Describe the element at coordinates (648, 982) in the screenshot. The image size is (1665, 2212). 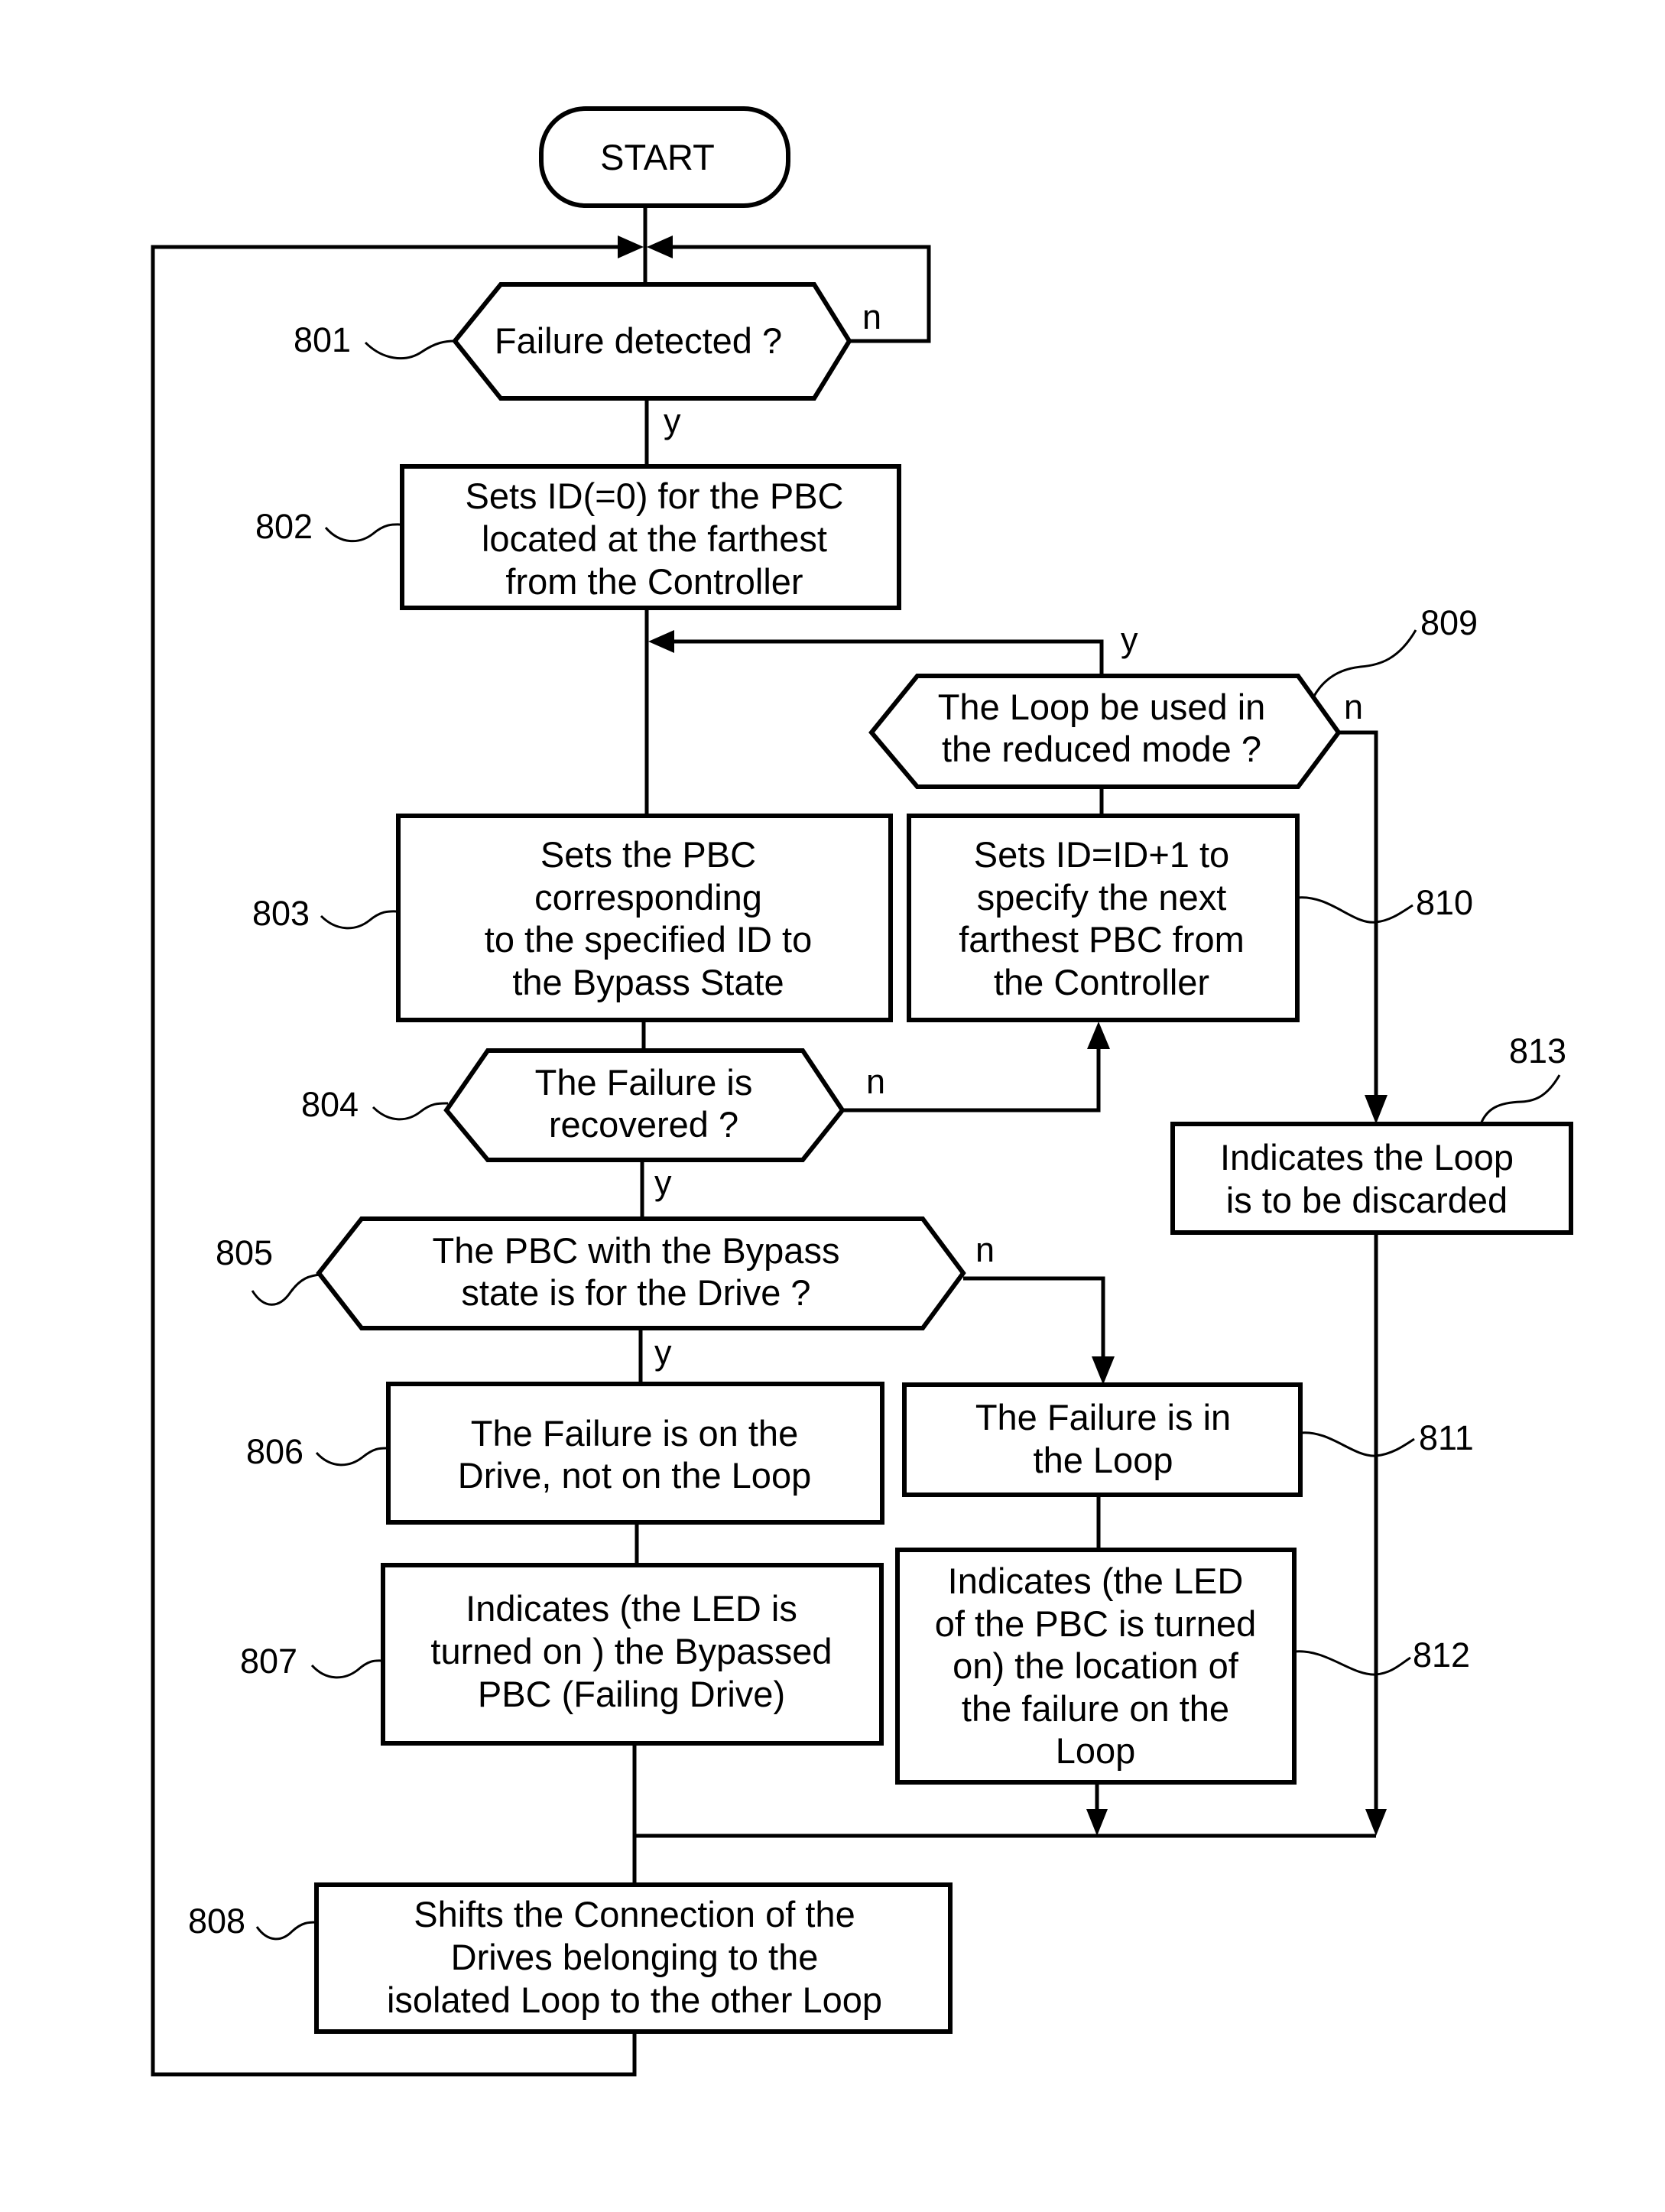
I see `node-803-text-4: the Bypass State` at that location.